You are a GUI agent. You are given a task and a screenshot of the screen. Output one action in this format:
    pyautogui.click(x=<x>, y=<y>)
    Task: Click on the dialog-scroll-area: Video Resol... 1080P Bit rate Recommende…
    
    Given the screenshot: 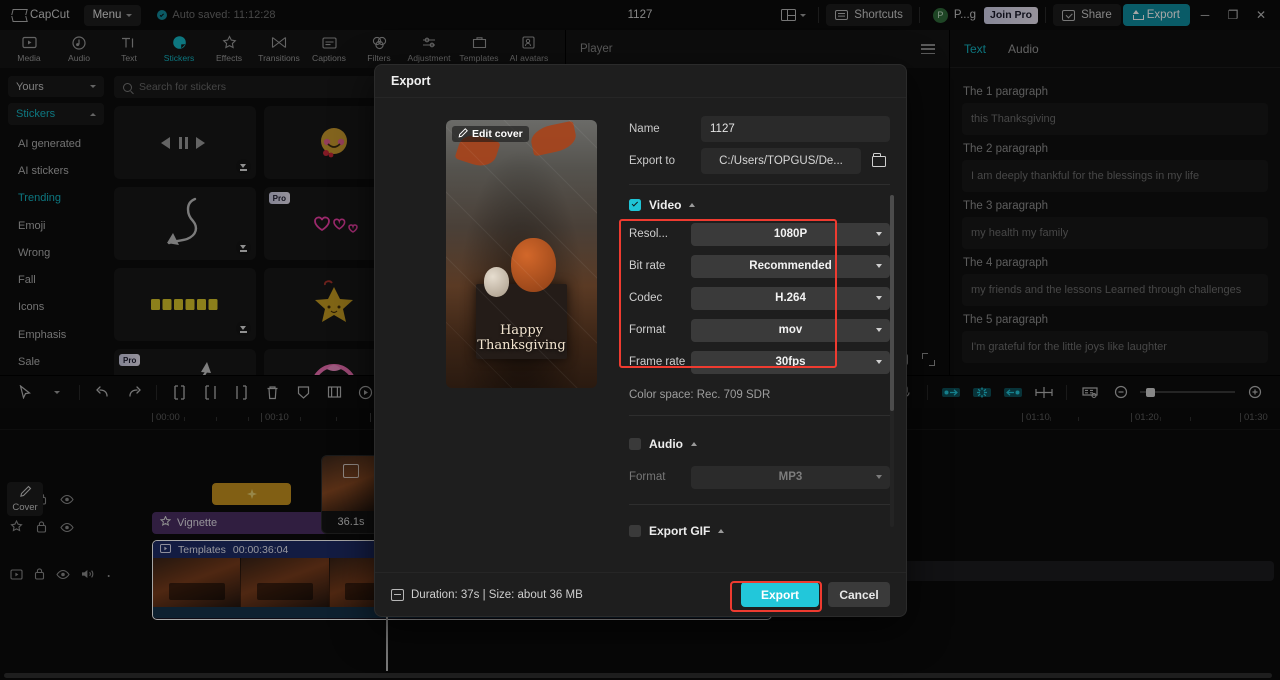 What is the action you would take?
    pyautogui.click(x=756, y=366)
    